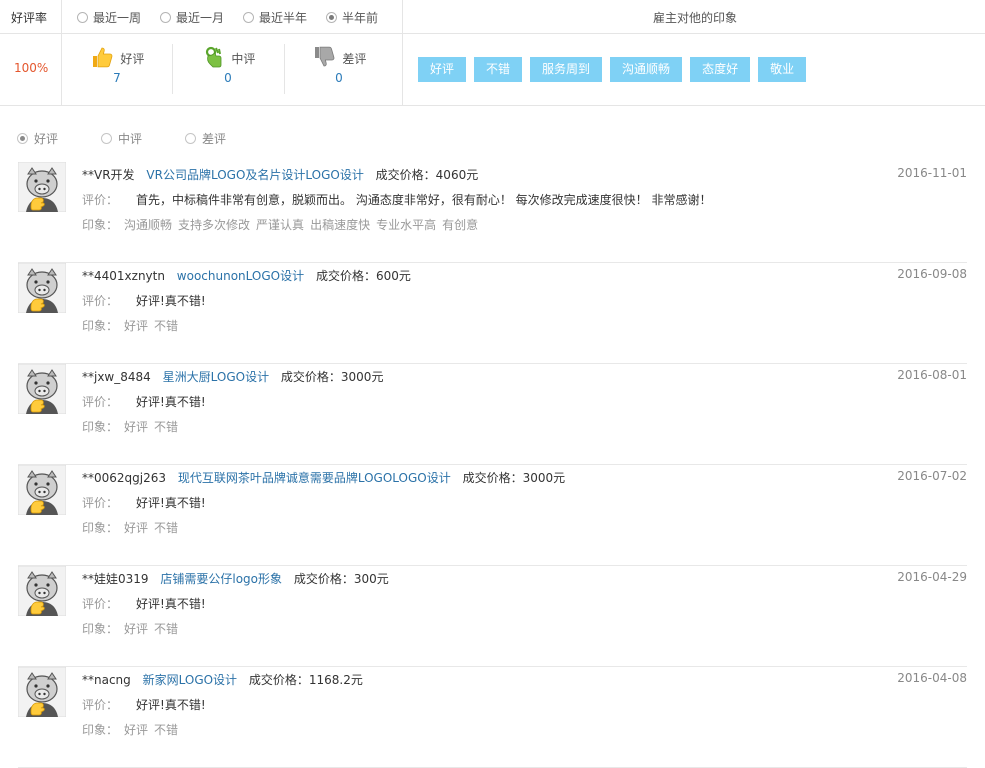 This screenshot has height=768, width=985. Describe the element at coordinates (29, 18) in the screenshot. I see `rate-label: 好评率` at that location.